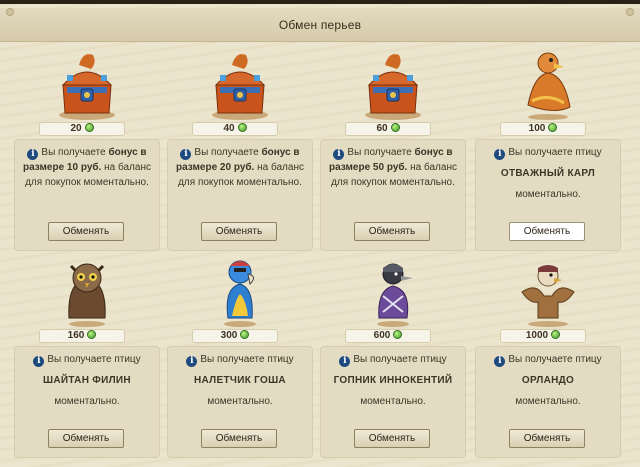 The width and height of the screenshot is (640, 467). Describe the element at coordinates (548, 296) in the screenshot. I see `eagle-icon` at that location.